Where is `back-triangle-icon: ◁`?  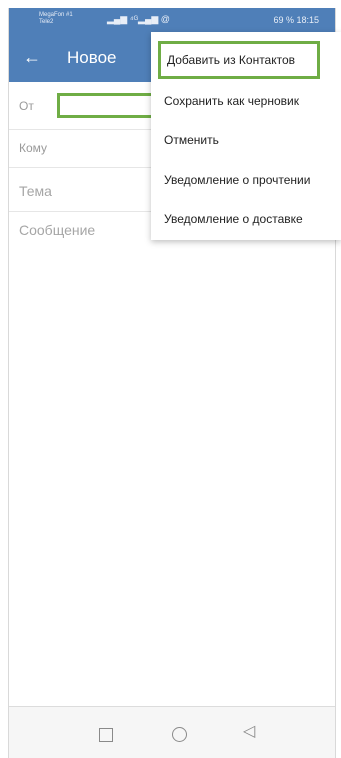 back-triangle-icon: ◁ is located at coordinates (249, 732).